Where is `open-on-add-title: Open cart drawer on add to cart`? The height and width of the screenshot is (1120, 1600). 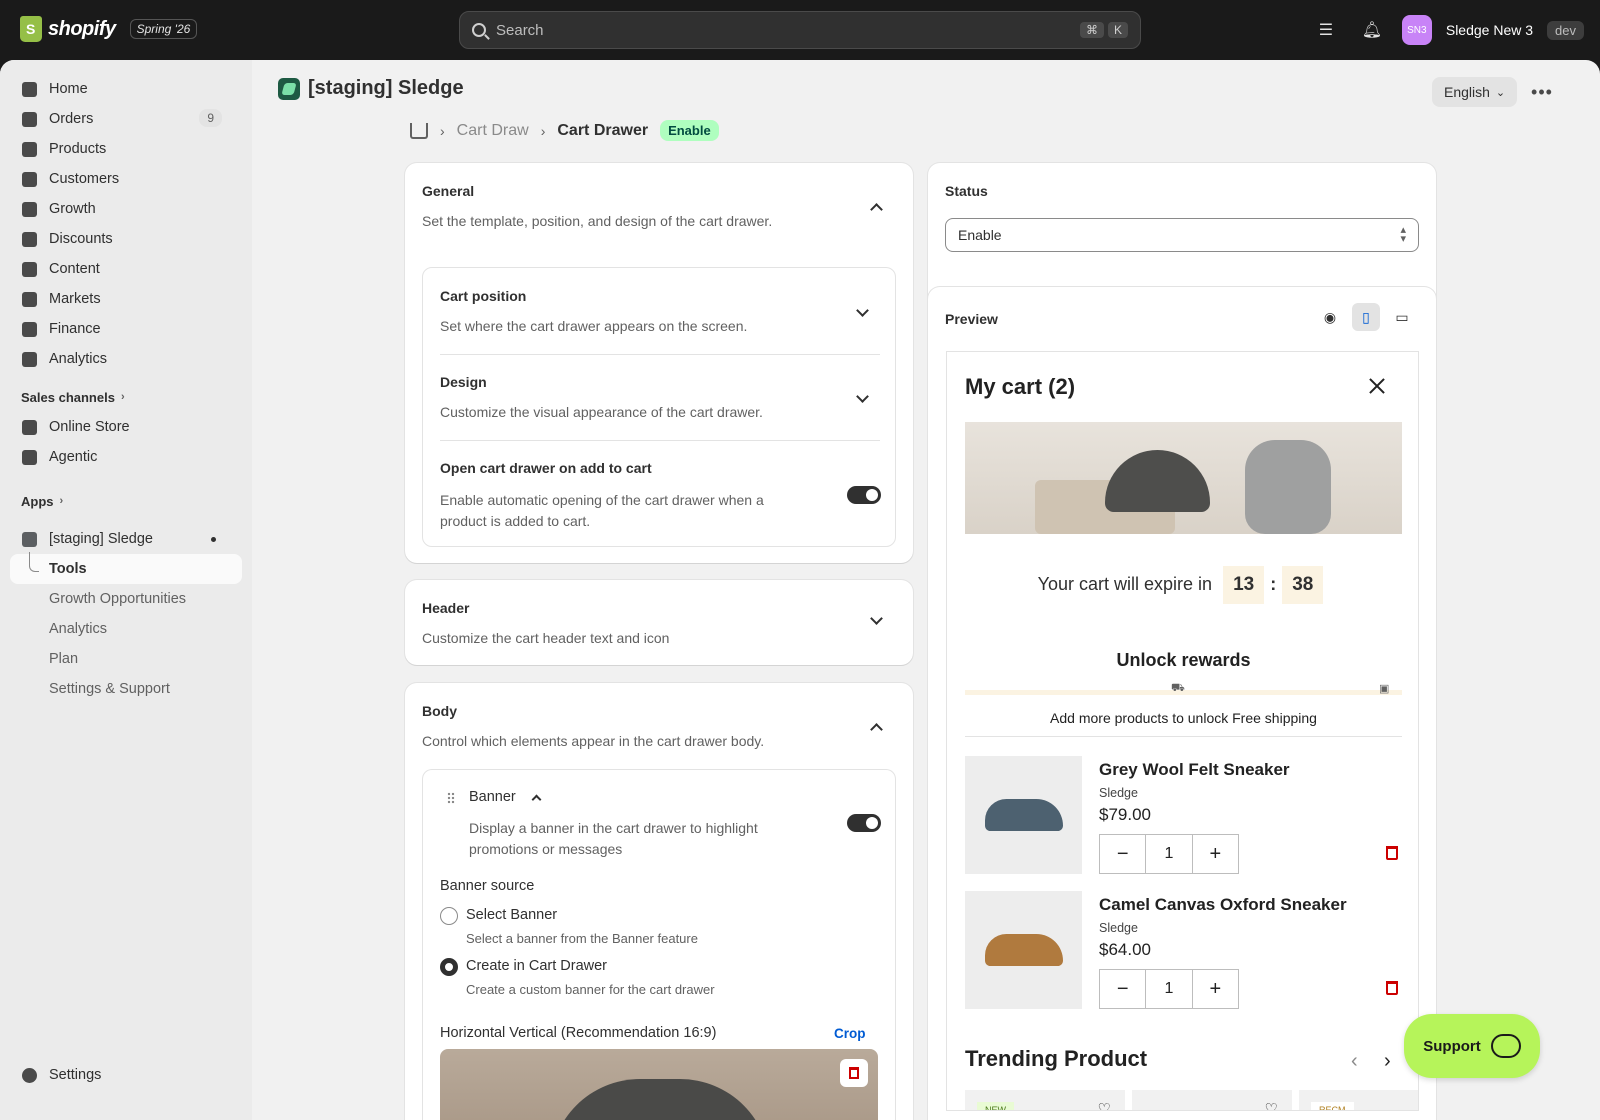
open-on-add-title: Open cart drawer on add to cart is located at coordinates (546, 468).